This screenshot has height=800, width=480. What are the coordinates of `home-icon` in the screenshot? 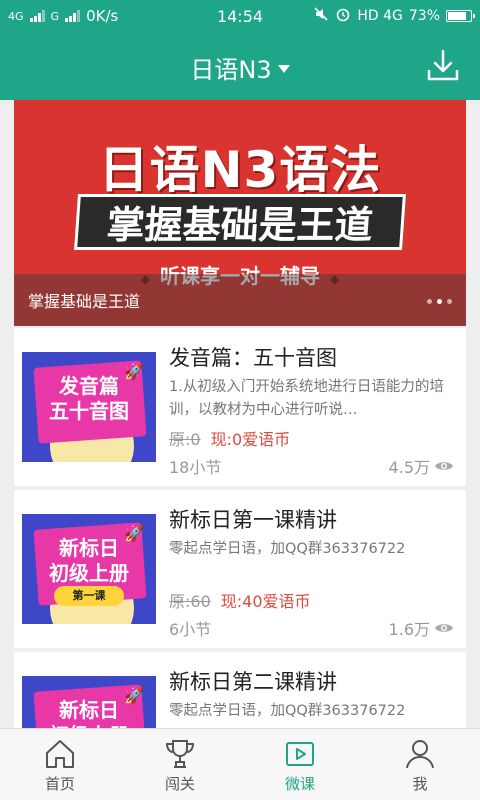 It's located at (60, 754).